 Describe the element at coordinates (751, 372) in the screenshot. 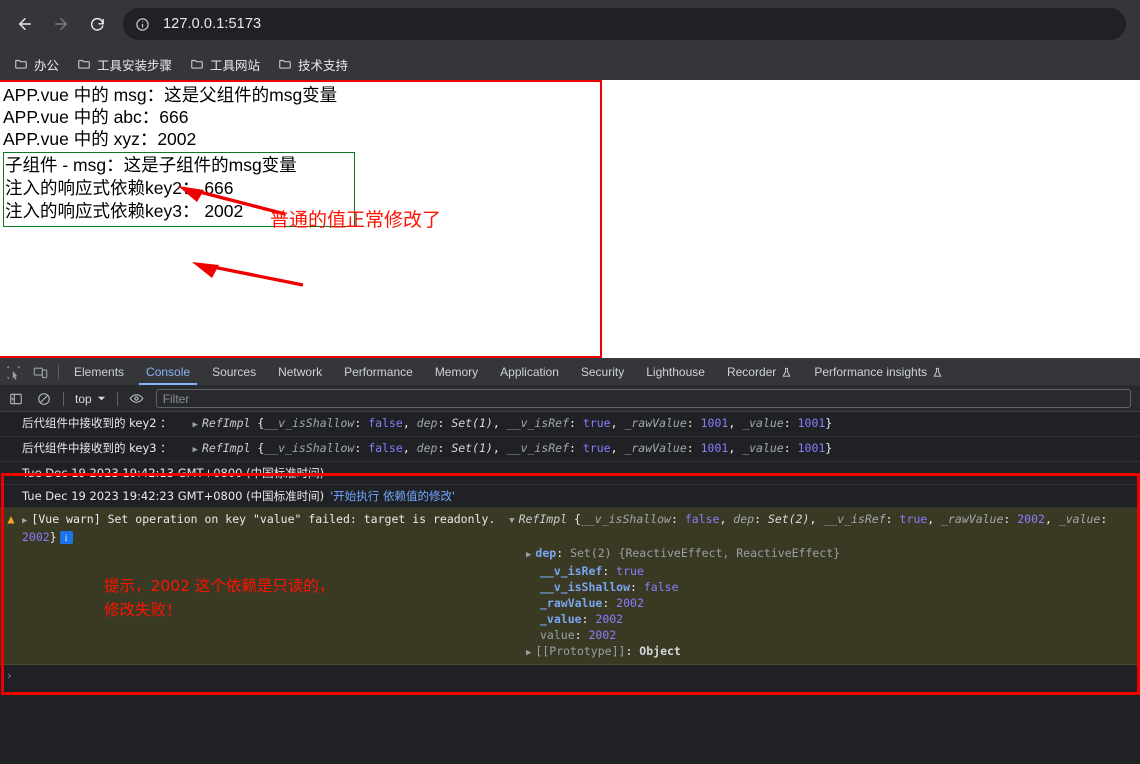

I see `tab-label: Recorder` at that location.